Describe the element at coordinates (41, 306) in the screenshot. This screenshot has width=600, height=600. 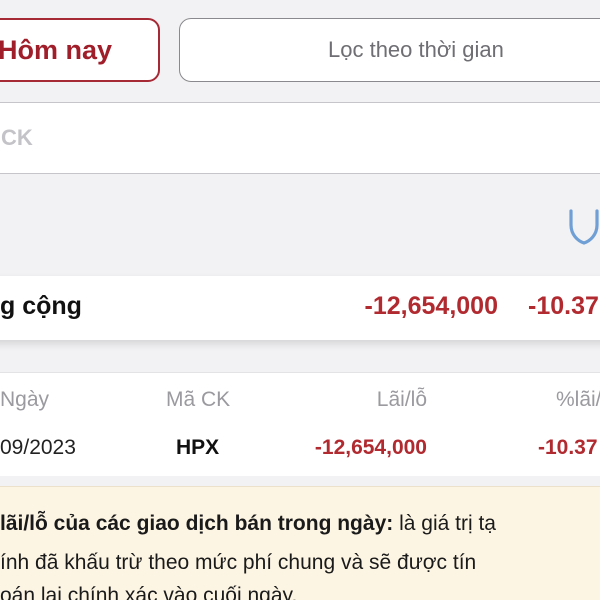
I see `total-label: g cộng` at that location.